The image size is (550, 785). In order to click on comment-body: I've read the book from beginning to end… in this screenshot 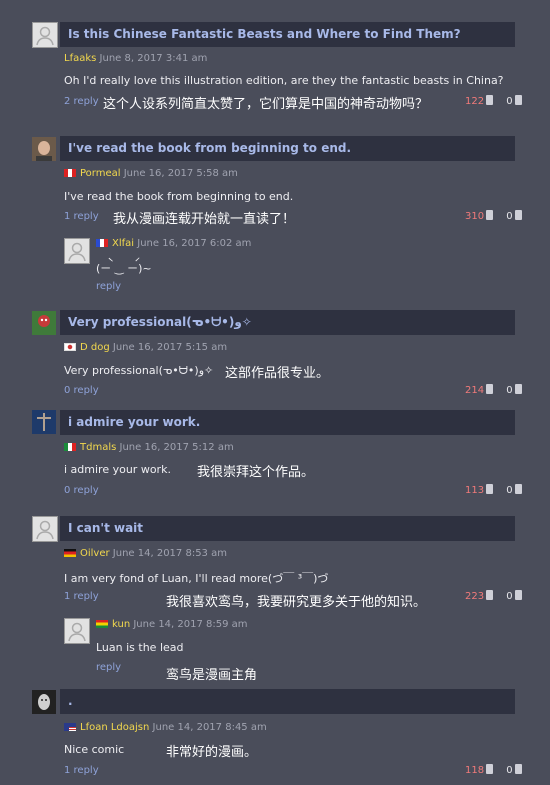, I will do `click(179, 196)`.